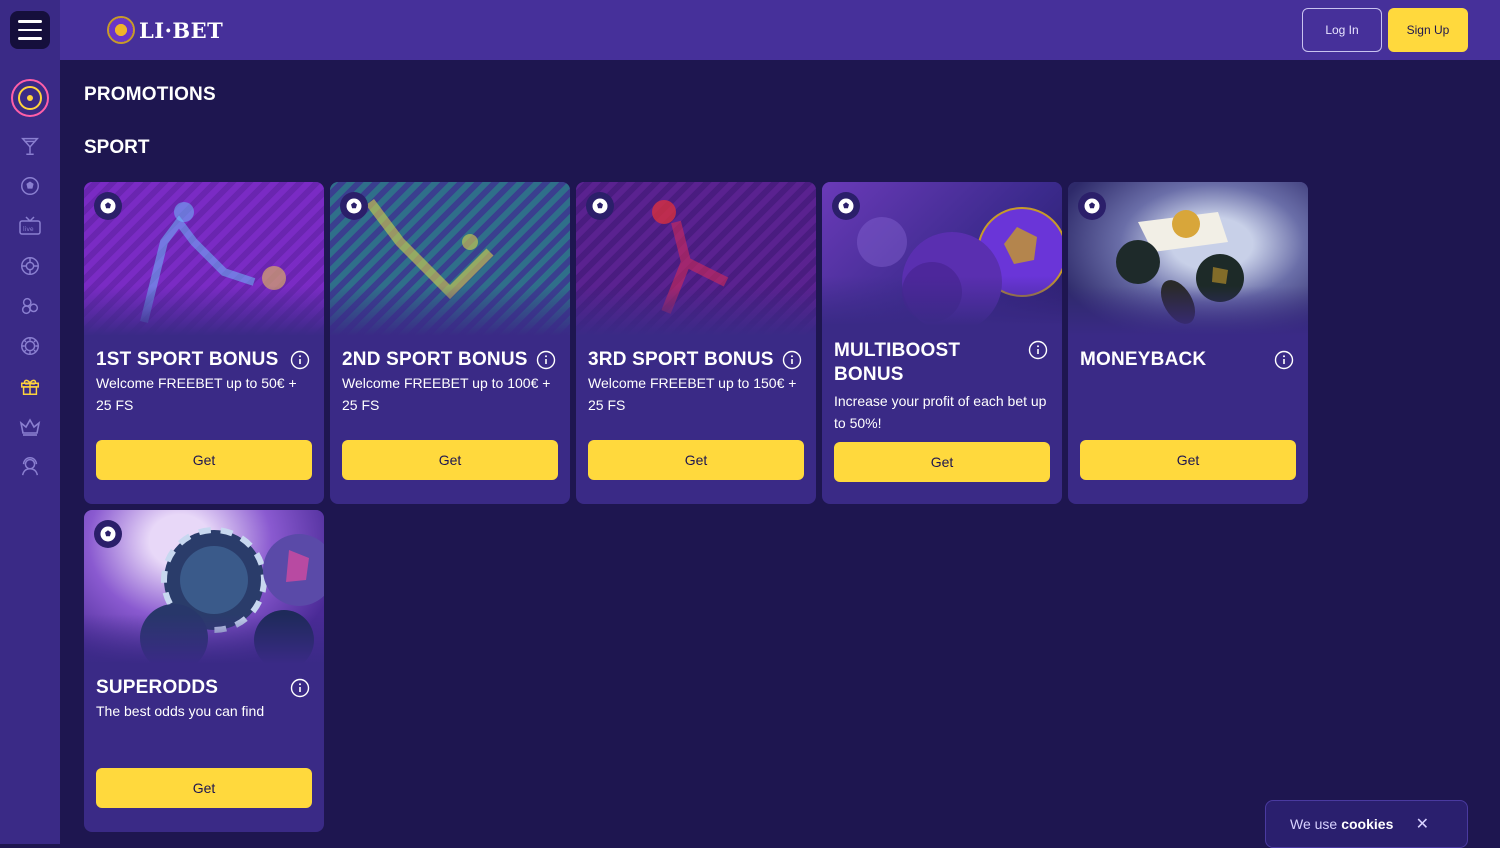 The image size is (1500, 848). I want to click on card-description: Welcome FREEBET up to 150€ + 25 FS, so click(692, 394).